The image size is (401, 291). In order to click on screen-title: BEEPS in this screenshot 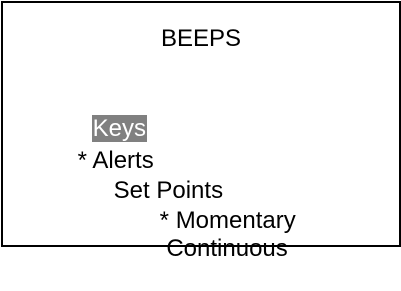, I will do `click(201, 38)`.